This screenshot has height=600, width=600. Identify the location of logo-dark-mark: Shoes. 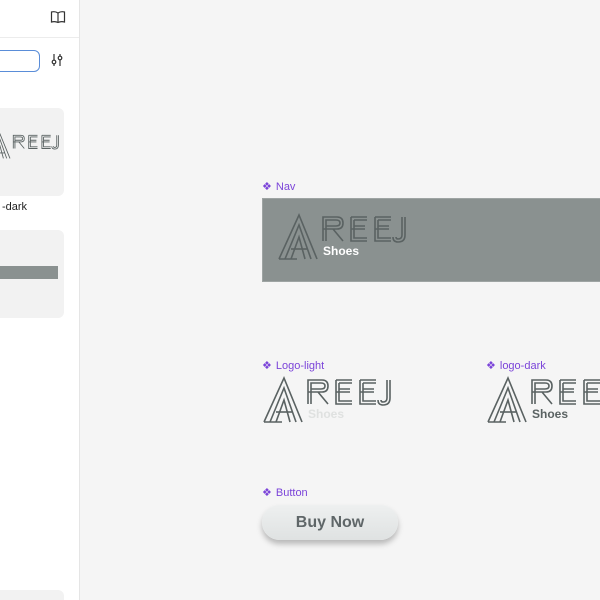
(543, 400).